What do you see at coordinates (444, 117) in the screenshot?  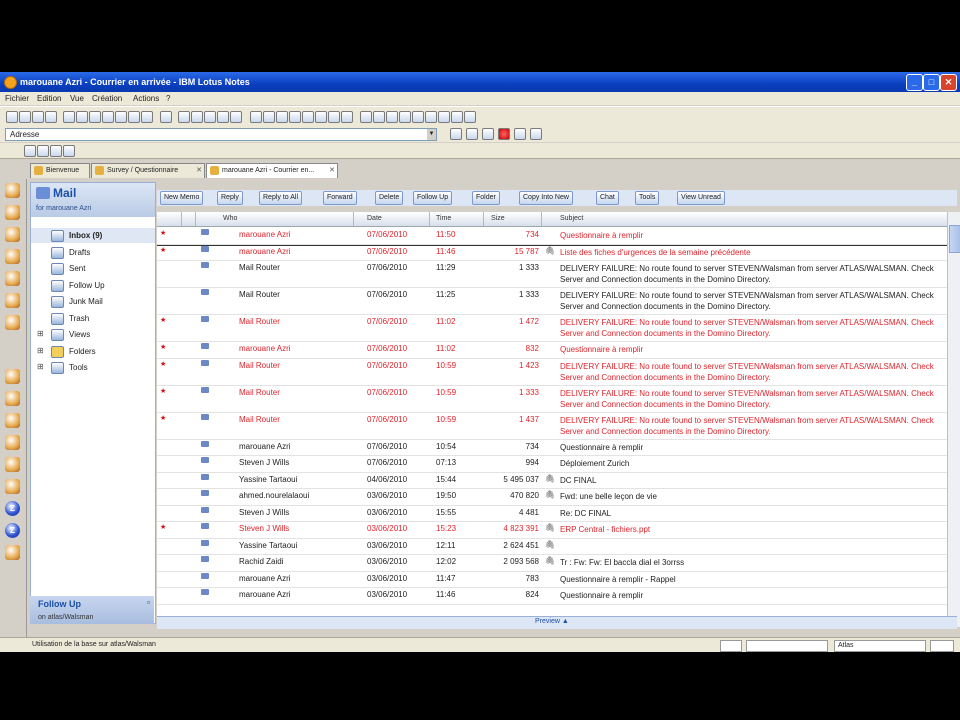 I see `binoculars-icon` at bounding box center [444, 117].